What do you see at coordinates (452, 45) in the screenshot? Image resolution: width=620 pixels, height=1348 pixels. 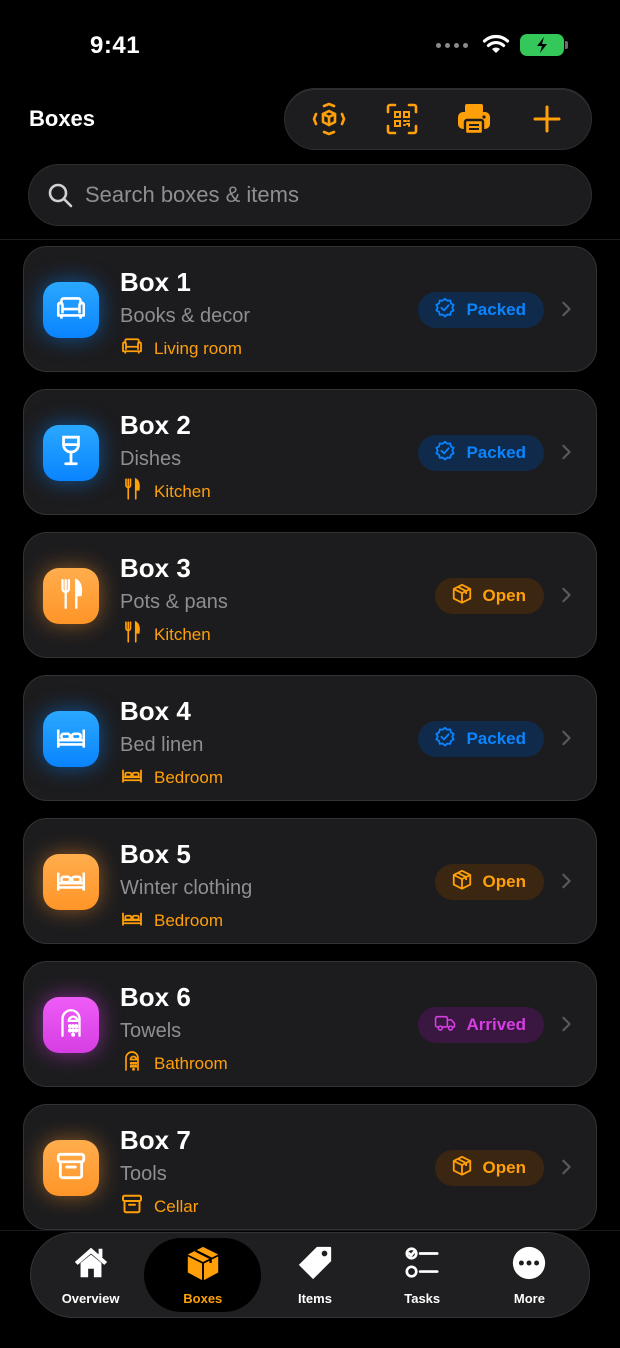 I see `cellular-signal-icon` at bounding box center [452, 45].